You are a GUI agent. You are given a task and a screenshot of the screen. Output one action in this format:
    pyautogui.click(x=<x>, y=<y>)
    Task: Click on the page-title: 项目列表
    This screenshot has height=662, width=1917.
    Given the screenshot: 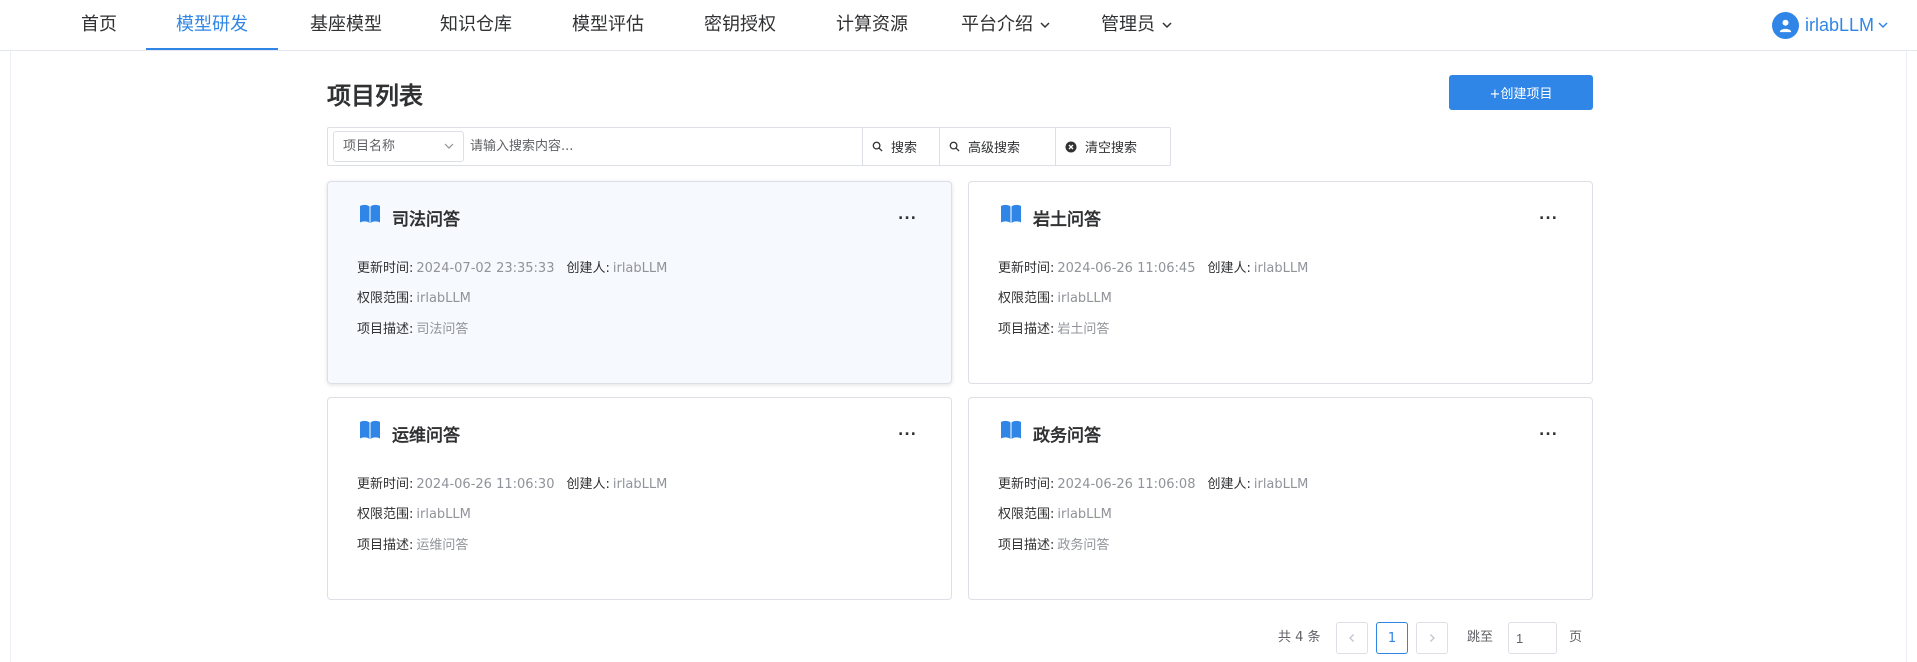 What is the action you would take?
    pyautogui.click(x=375, y=96)
    